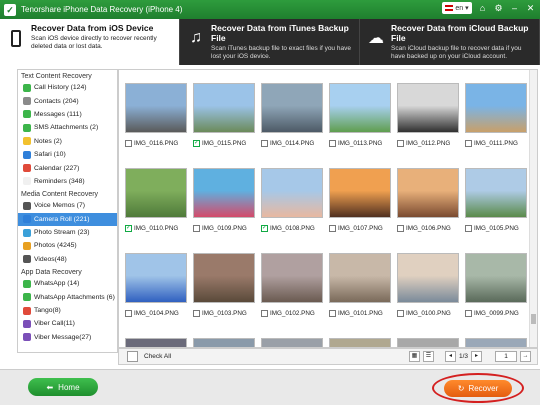 The width and height of the screenshot is (540, 405). I want to click on home-button: ⬅ Home, so click(63, 387).